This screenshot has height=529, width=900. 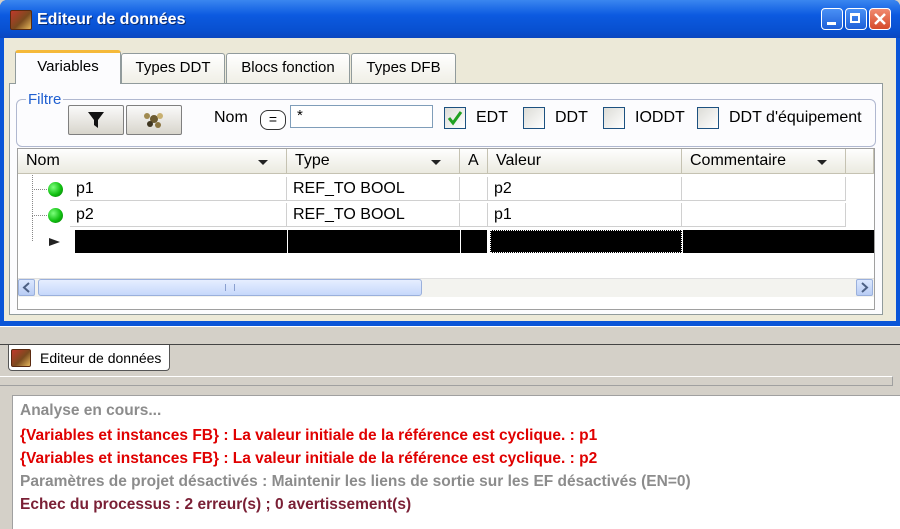 I want to click on funnel-icon, so click(x=96, y=120).